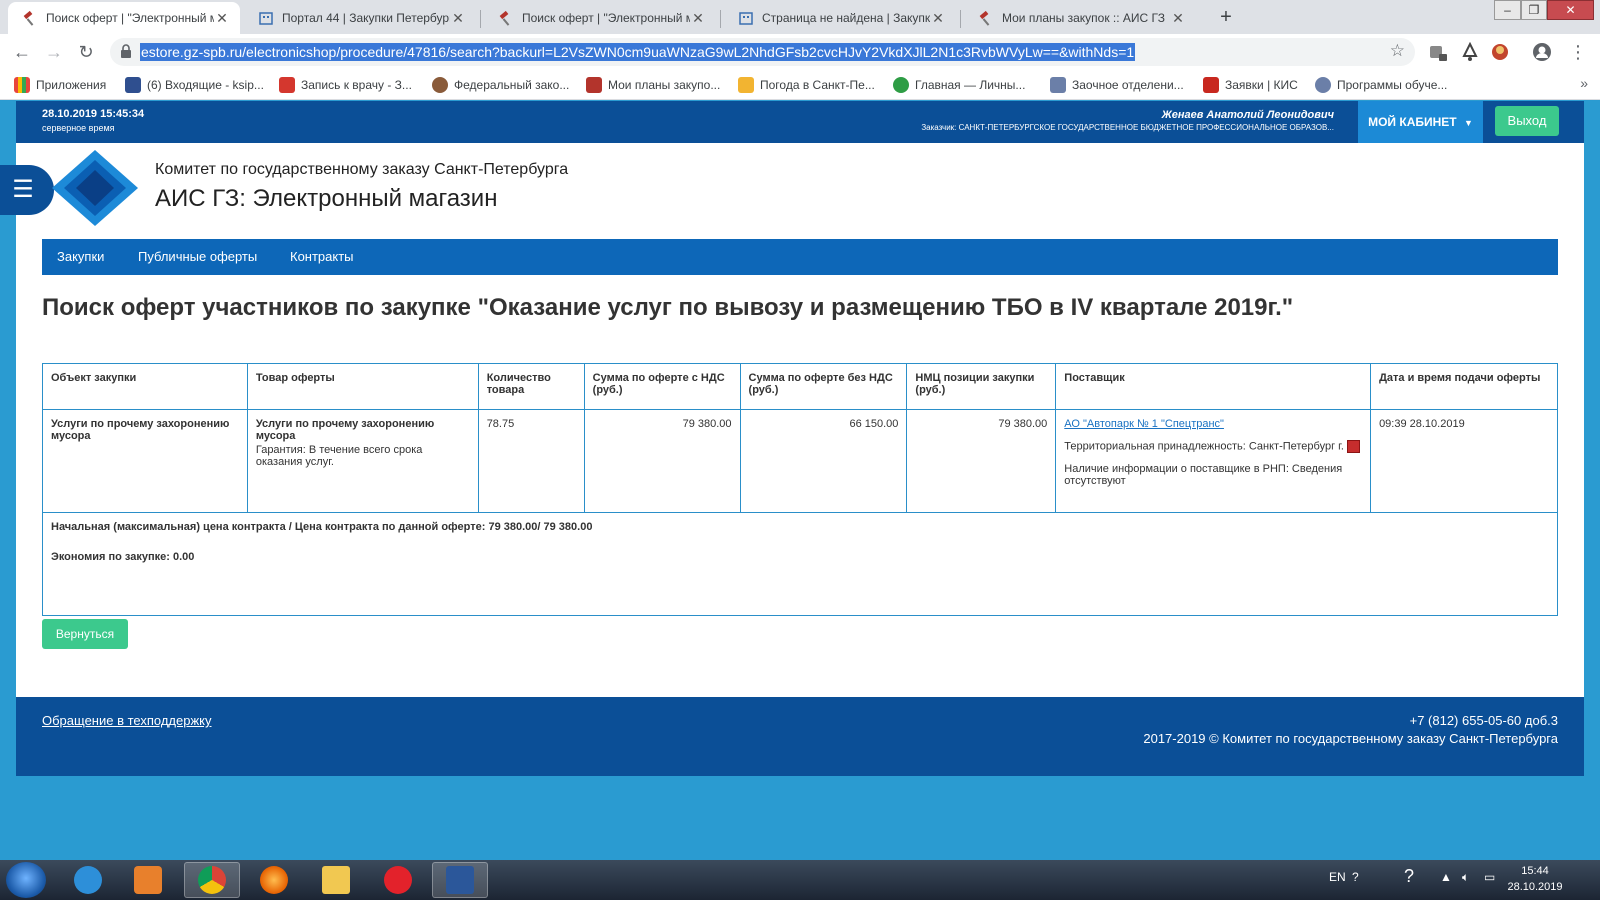 This screenshot has width=1600, height=900. I want to click on column-header: Товар оферты, so click(362, 386).